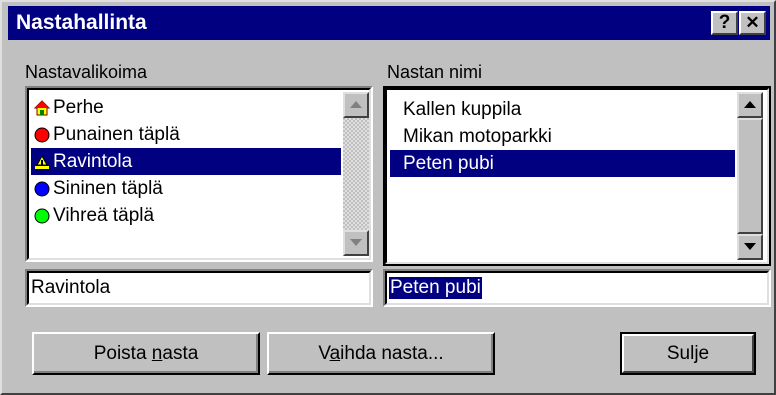 Image resolution: width=776 pixels, height=395 pixels. What do you see at coordinates (389, 23) in the screenshot?
I see `title-bar: Nastahallinta ? ✕` at bounding box center [389, 23].